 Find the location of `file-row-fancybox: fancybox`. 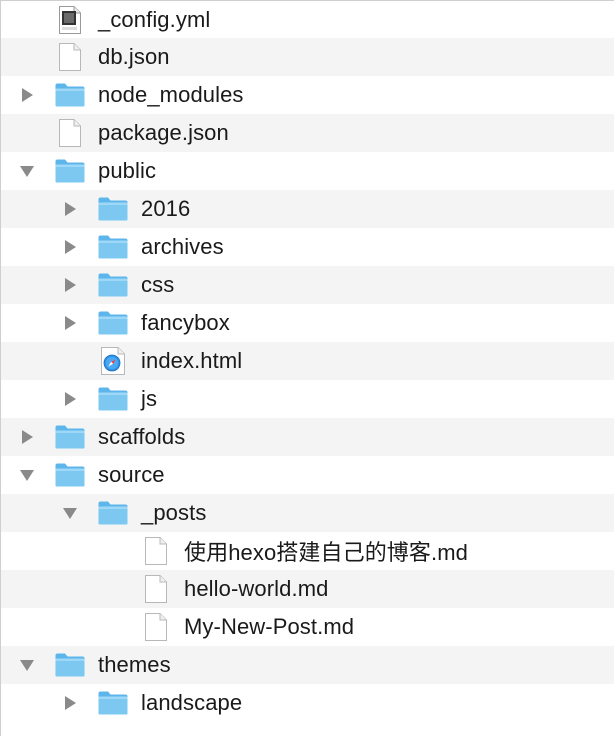

file-row-fancybox: fancybox is located at coordinates (307, 323).